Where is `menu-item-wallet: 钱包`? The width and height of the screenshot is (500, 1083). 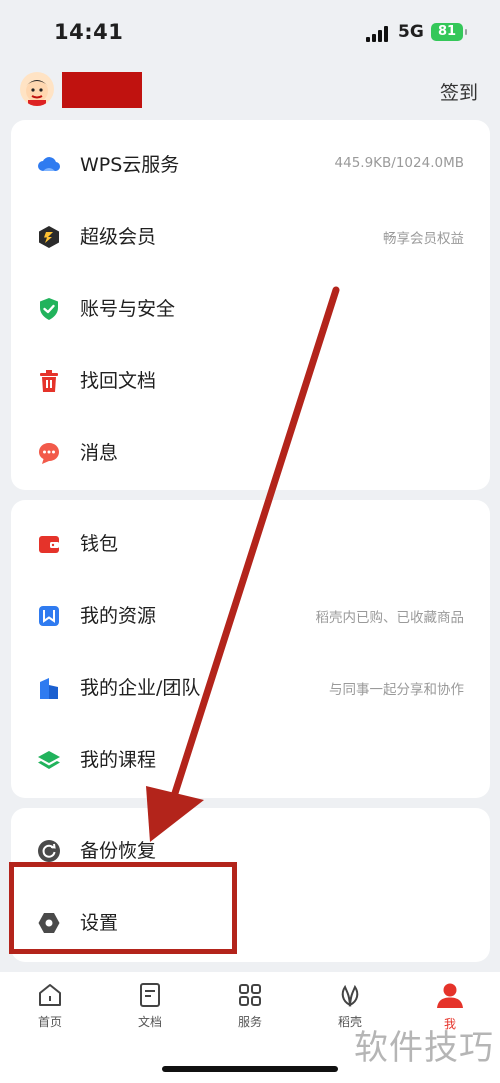
menu-item-wallet: 钱包 is located at coordinates (250, 543).